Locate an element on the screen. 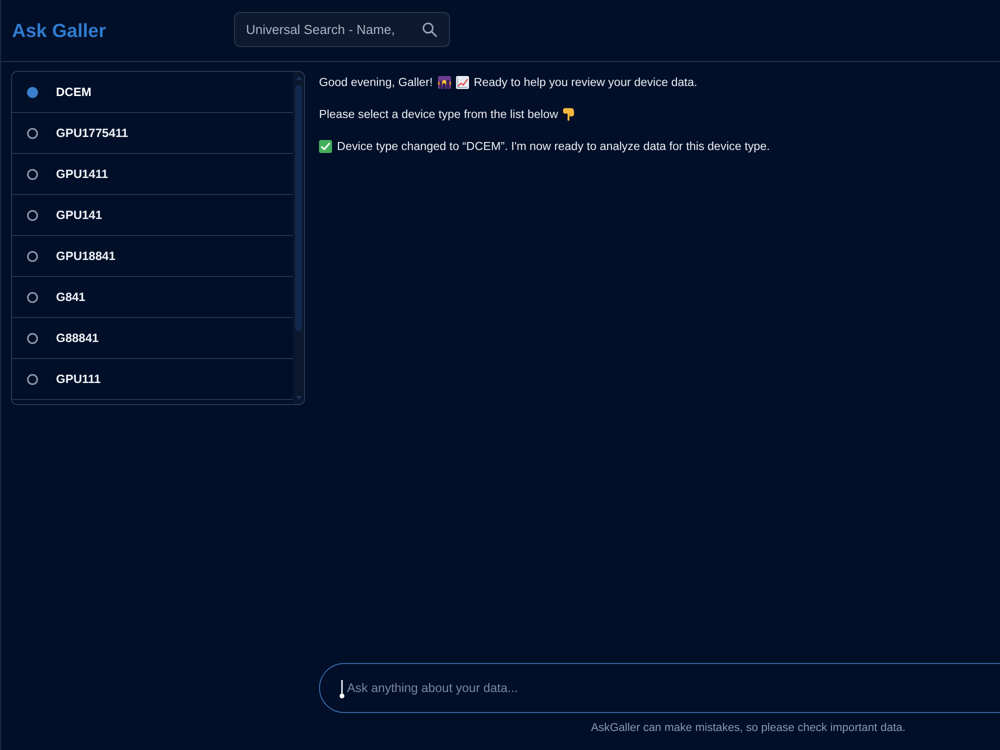 The height and width of the screenshot is (750, 1000). message-text: Ready to help you review your device data. is located at coordinates (586, 82).